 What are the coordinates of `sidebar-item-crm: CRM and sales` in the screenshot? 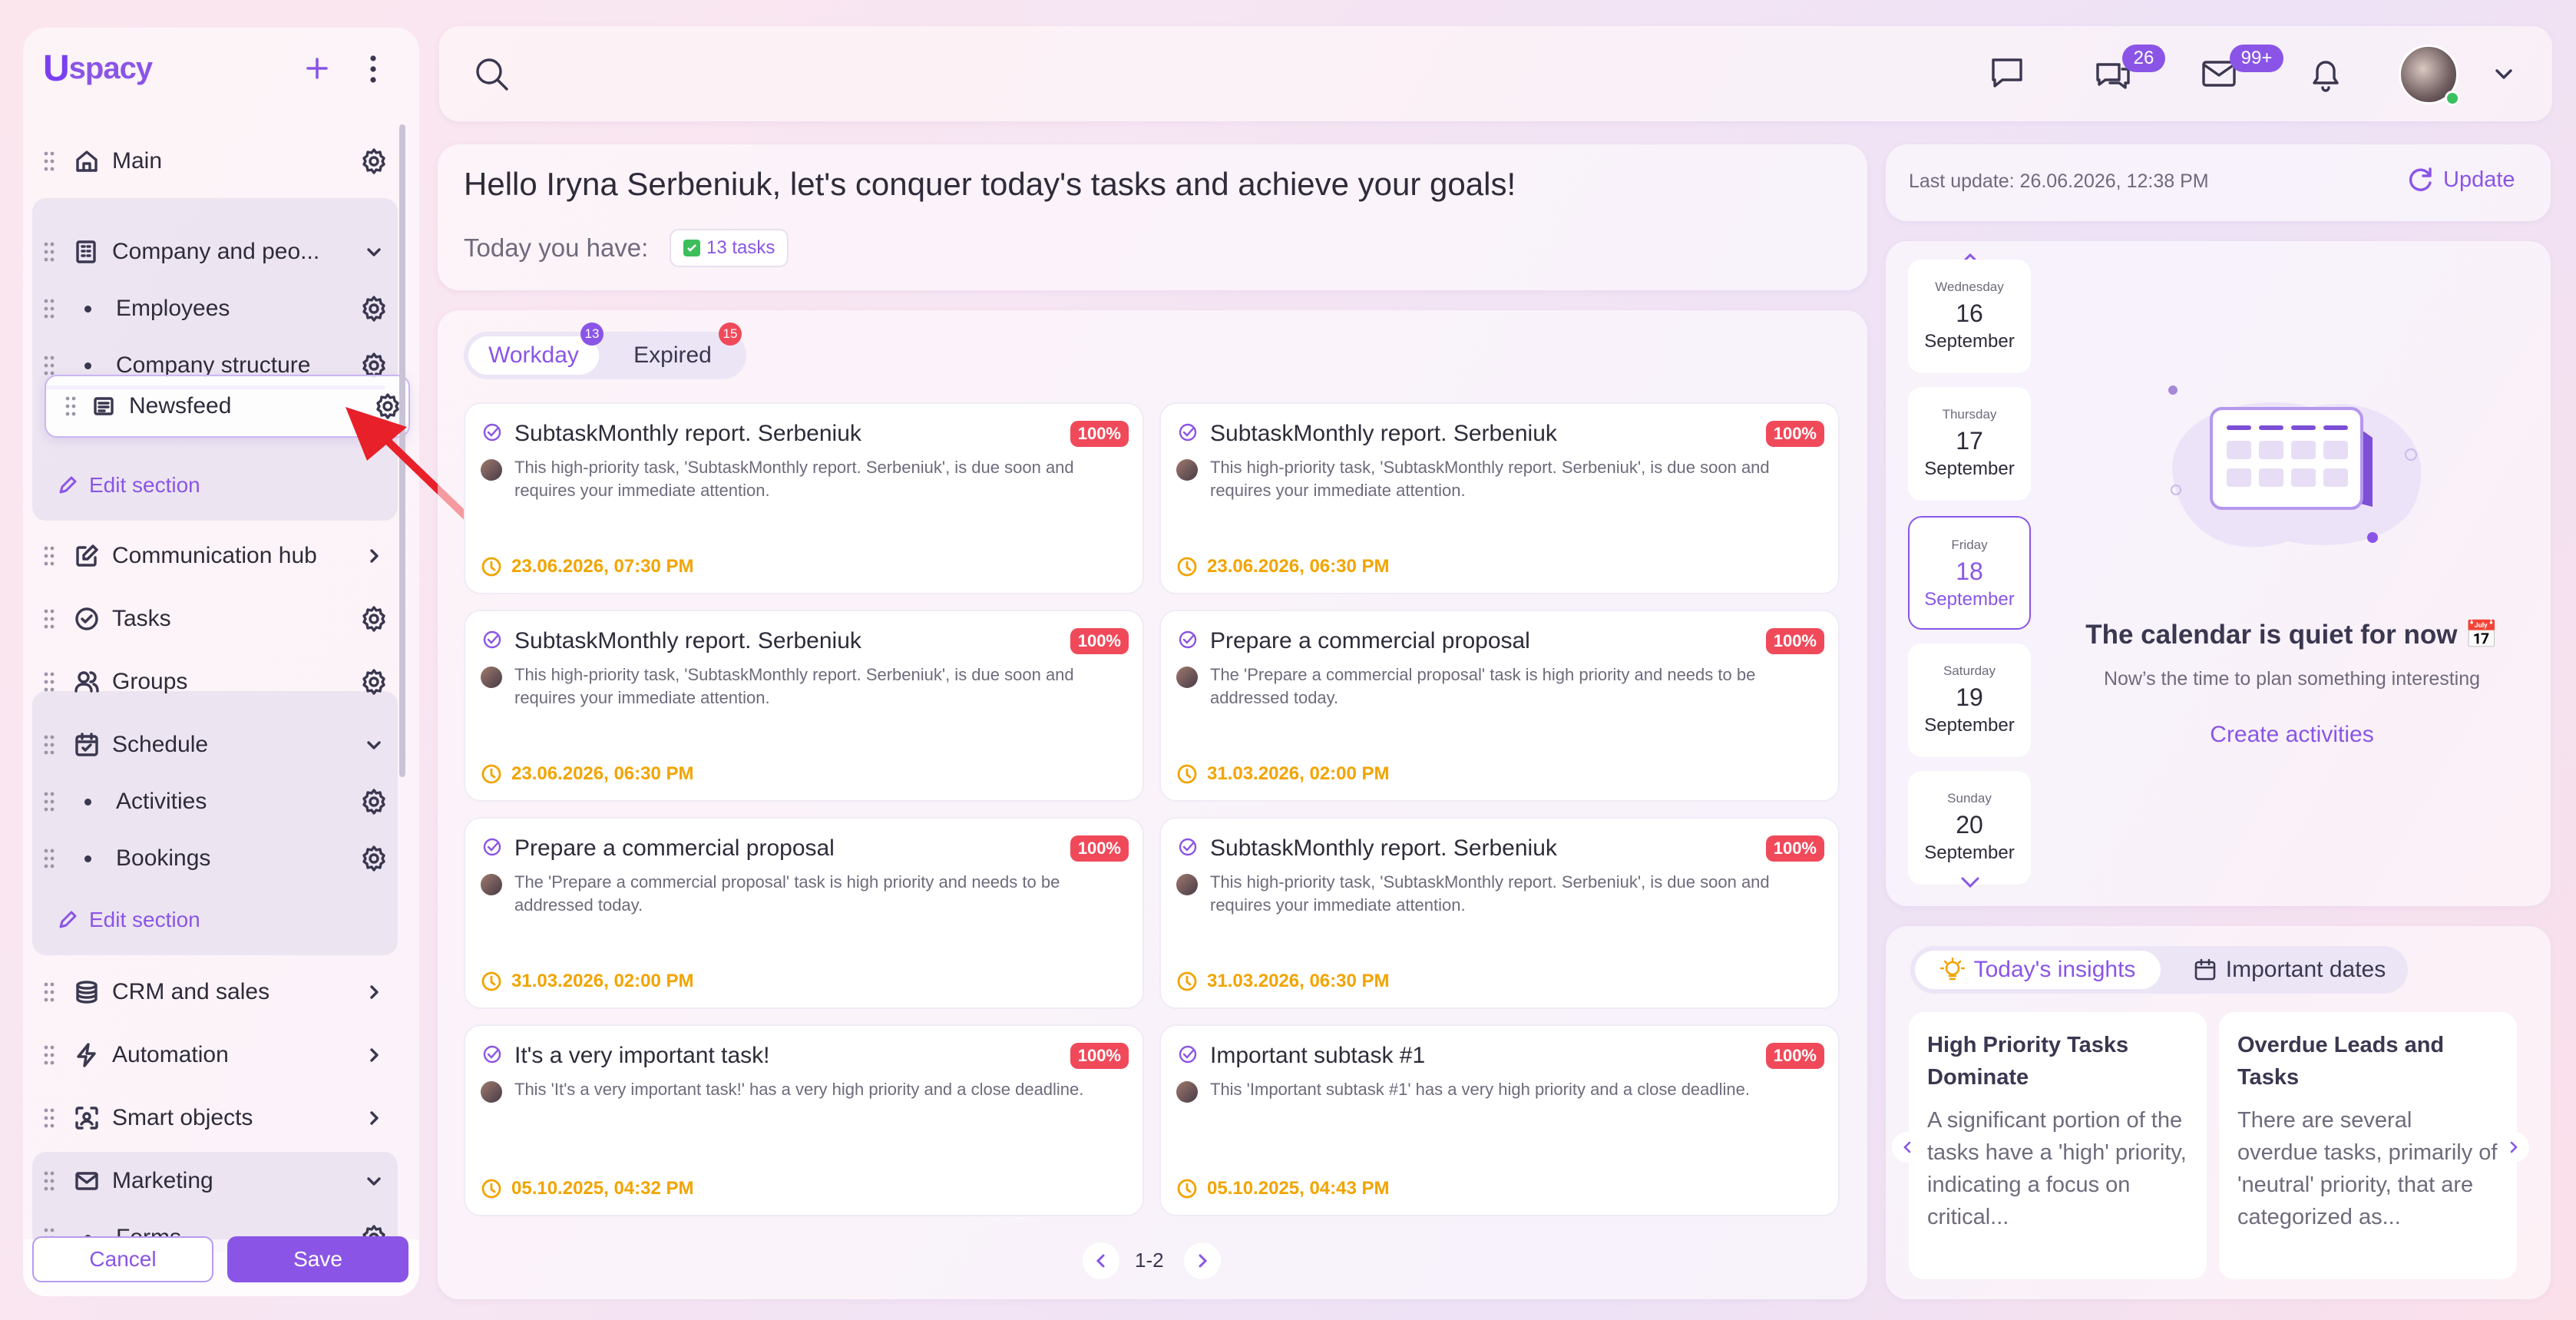 It's located at (214, 992).